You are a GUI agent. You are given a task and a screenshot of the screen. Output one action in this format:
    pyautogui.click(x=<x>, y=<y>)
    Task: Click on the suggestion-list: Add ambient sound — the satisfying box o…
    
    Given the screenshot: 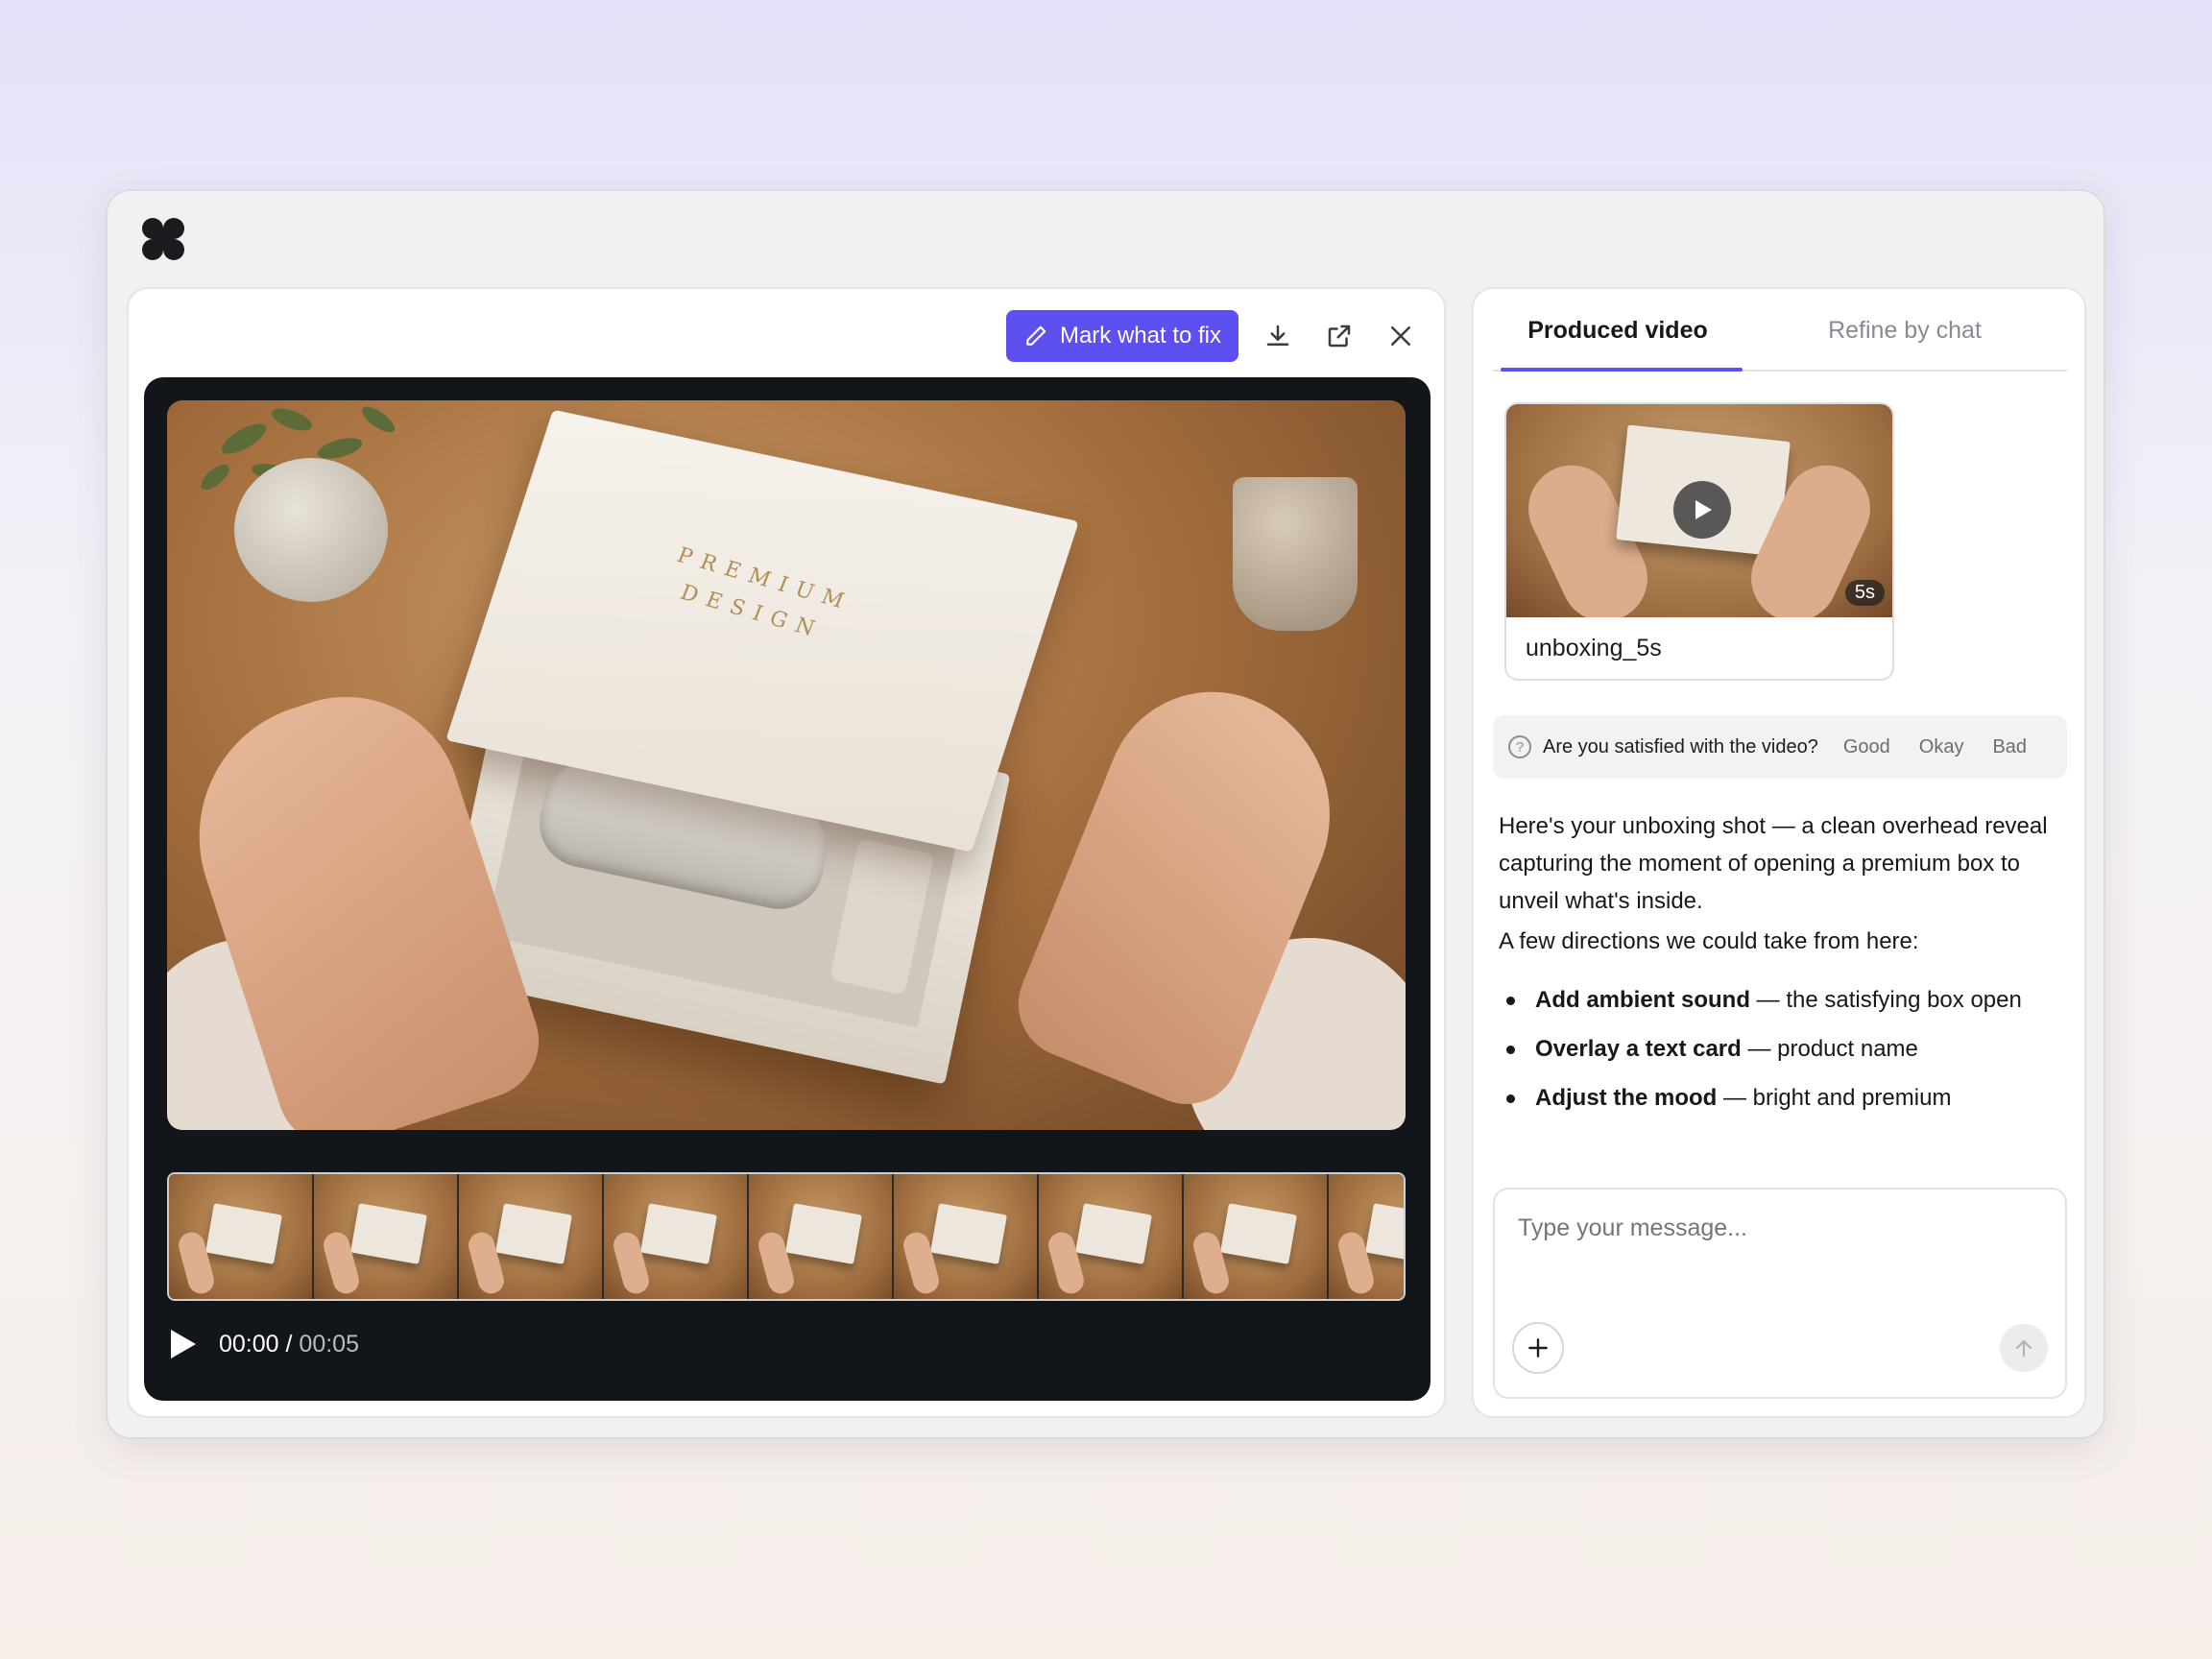 What is the action you would take?
    pyautogui.click(x=1787, y=1048)
    